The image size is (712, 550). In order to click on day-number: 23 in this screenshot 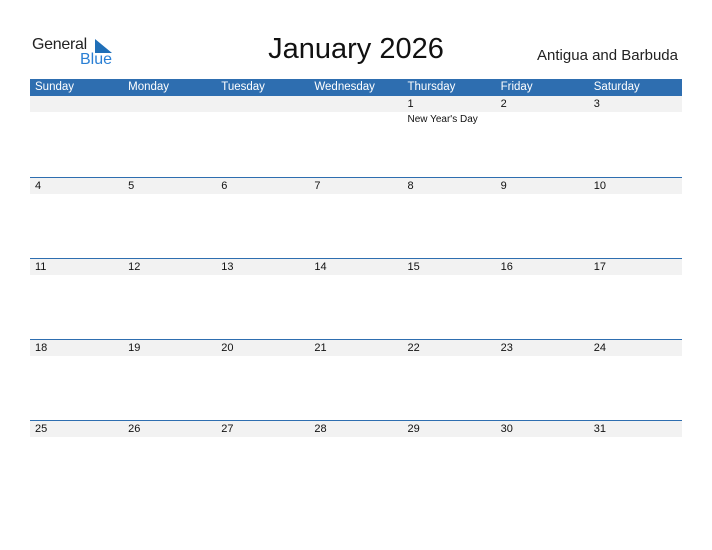, I will do `click(506, 348)`.